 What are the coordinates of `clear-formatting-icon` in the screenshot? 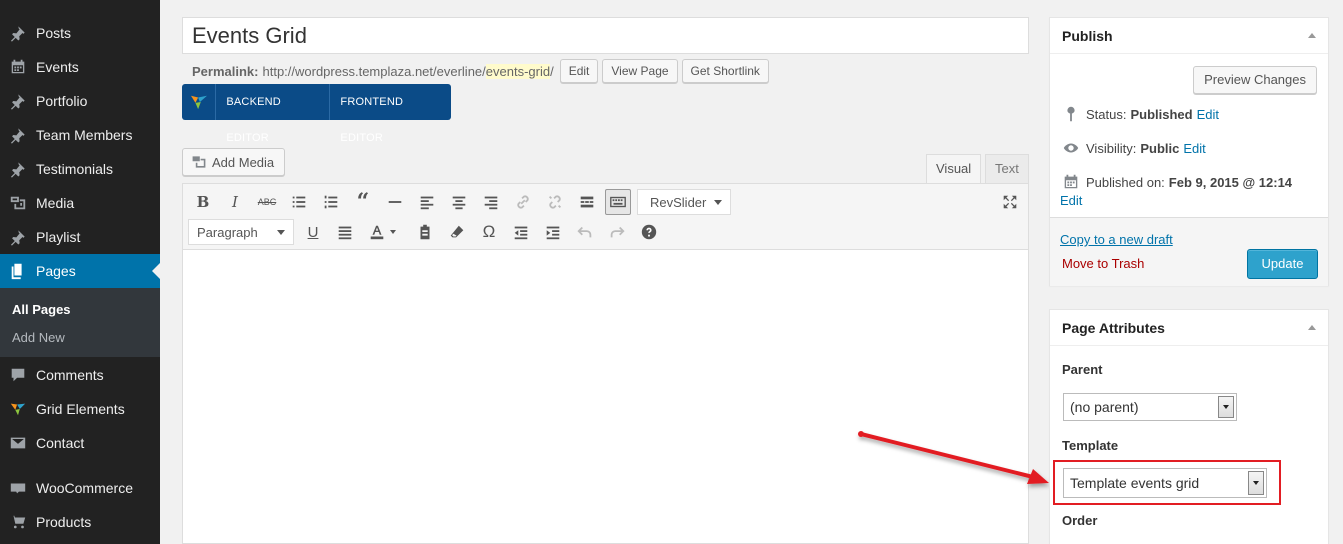 It's located at (457, 232).